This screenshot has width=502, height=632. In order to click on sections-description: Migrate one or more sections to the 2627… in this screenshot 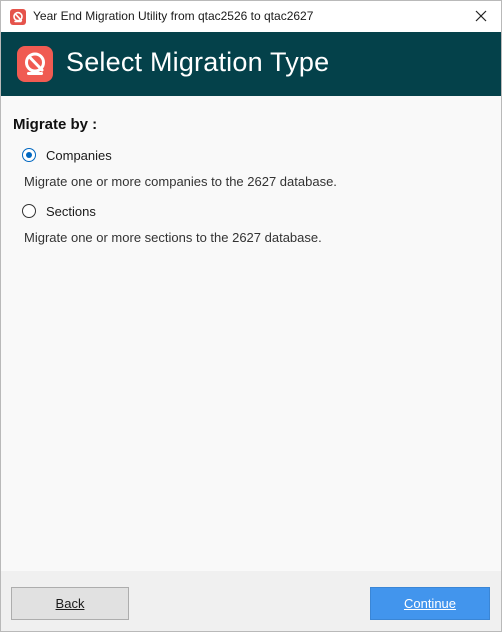, I will do `click(173, 237)`.